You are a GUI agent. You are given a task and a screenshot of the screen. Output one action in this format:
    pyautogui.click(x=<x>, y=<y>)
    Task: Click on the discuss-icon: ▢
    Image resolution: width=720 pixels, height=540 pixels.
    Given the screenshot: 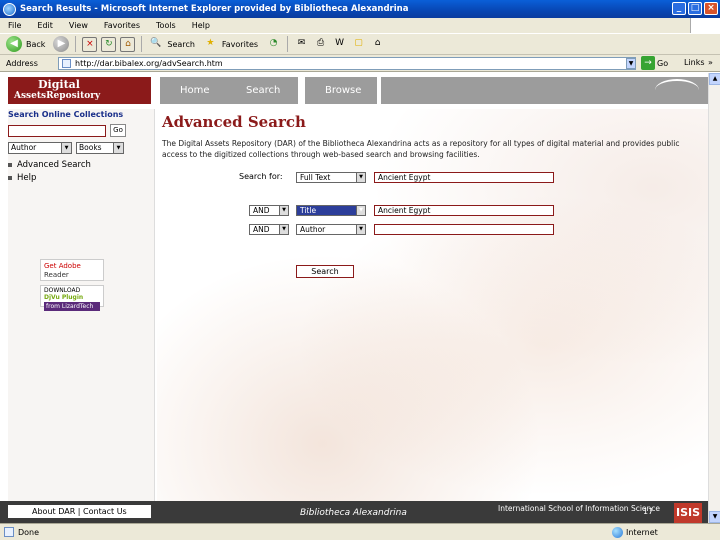 What is the action you would take?
    pyautogui.click(x=358, y=44)
    